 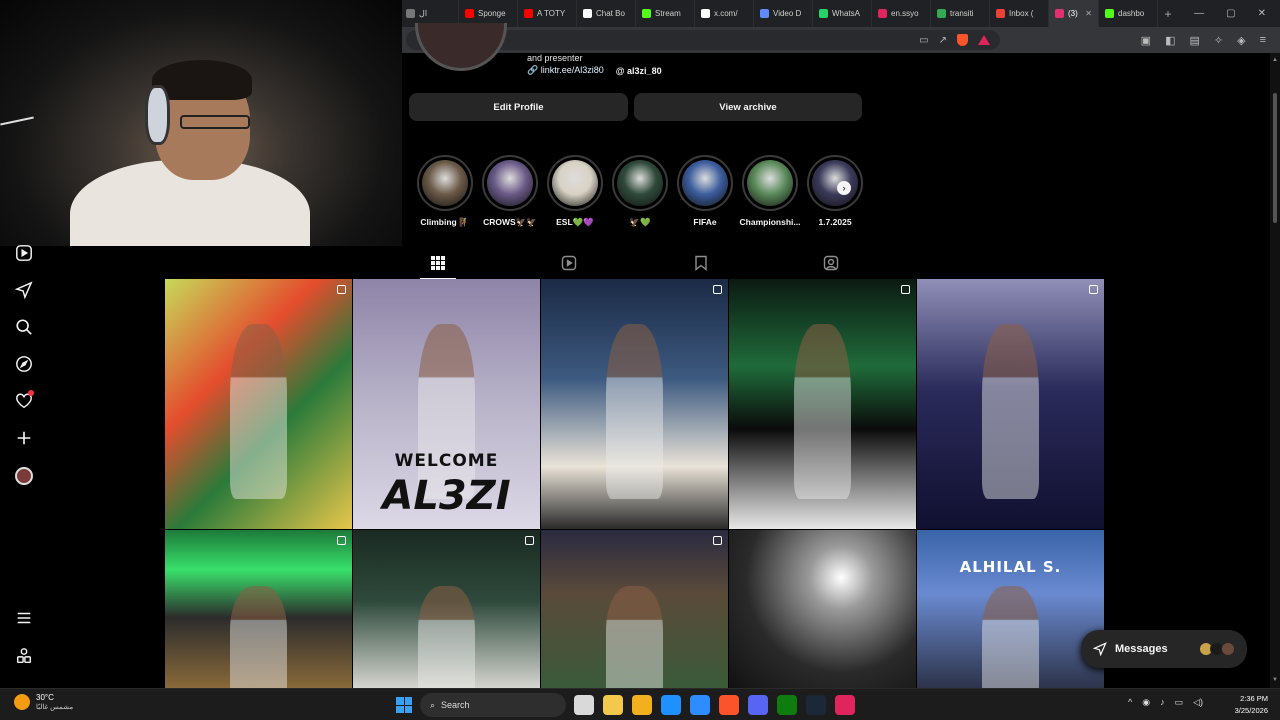 What do you see at coordinates (1199, 13) in the screenshot?
I see `minimize-icon: —` at bounding box center [1199, 13].